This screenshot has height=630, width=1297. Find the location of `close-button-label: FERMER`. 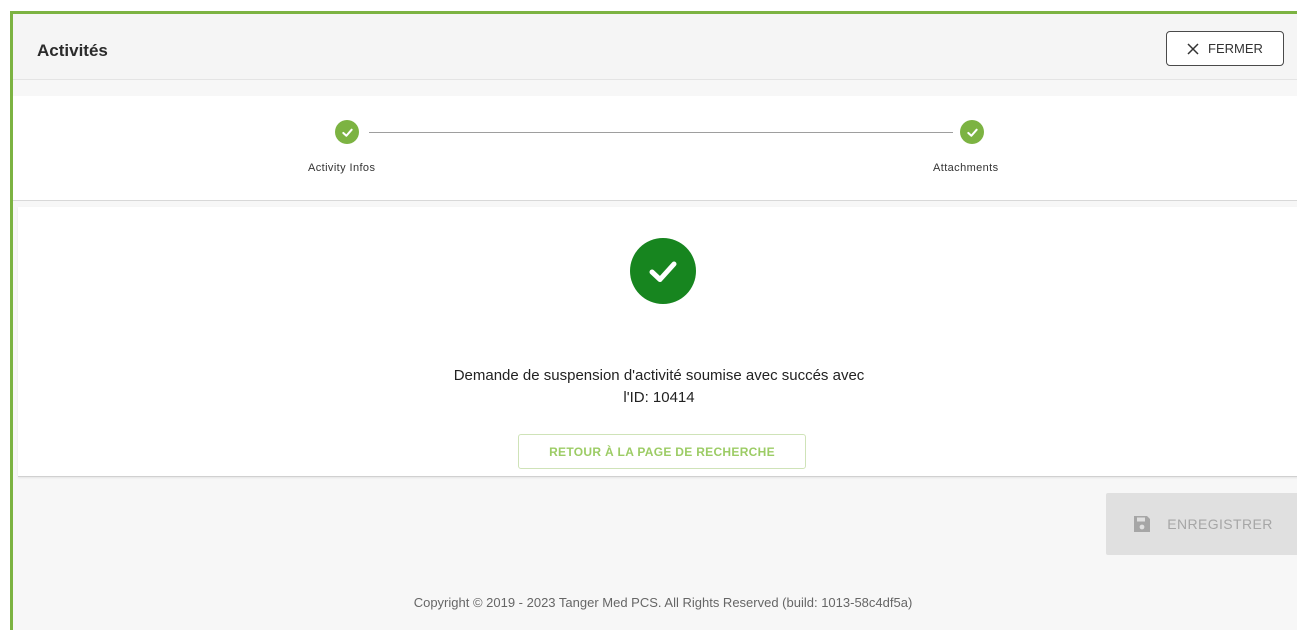

close-button-label: FERMER is located at coordinates (1235, 48).